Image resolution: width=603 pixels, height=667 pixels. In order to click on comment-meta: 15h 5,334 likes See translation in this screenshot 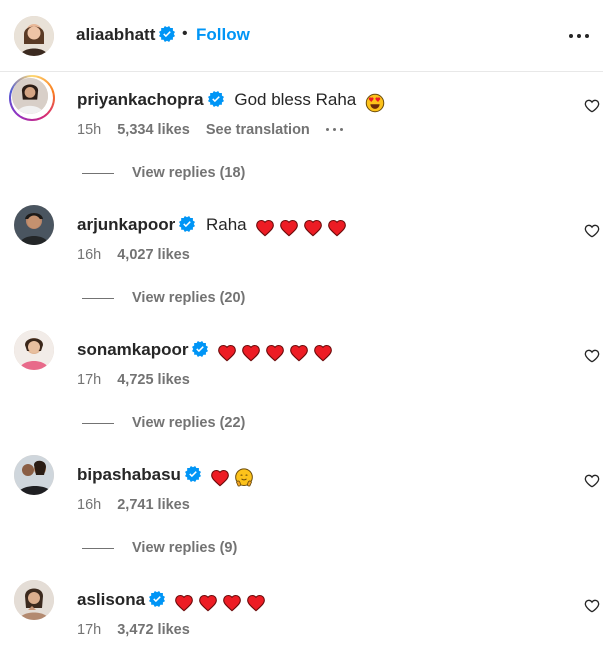, I will do `click(211, 130)`.